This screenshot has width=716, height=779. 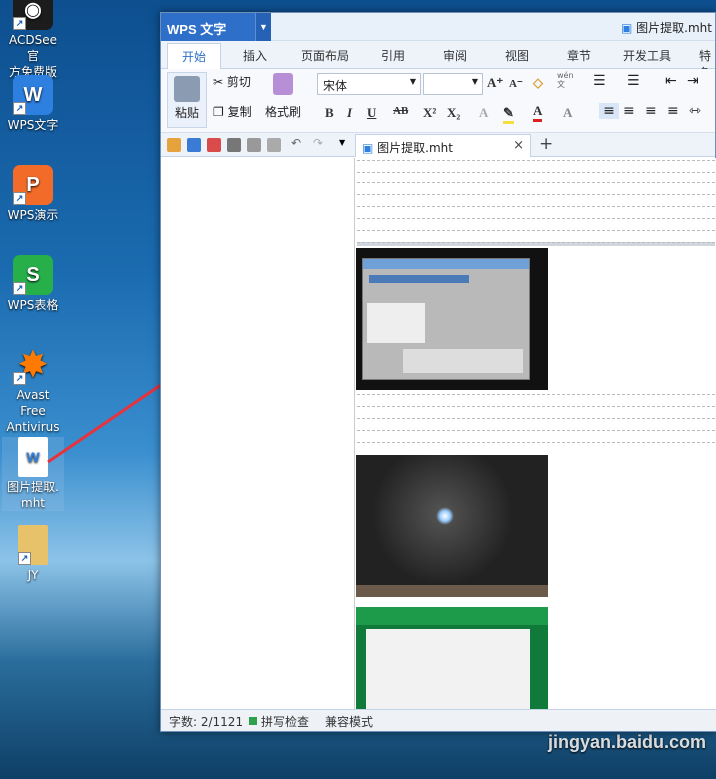 What do you see at coordinates (206, 721) in the screenshot?
I see `word-count: 字数: 2/1121` at bounding box center [206, 721].